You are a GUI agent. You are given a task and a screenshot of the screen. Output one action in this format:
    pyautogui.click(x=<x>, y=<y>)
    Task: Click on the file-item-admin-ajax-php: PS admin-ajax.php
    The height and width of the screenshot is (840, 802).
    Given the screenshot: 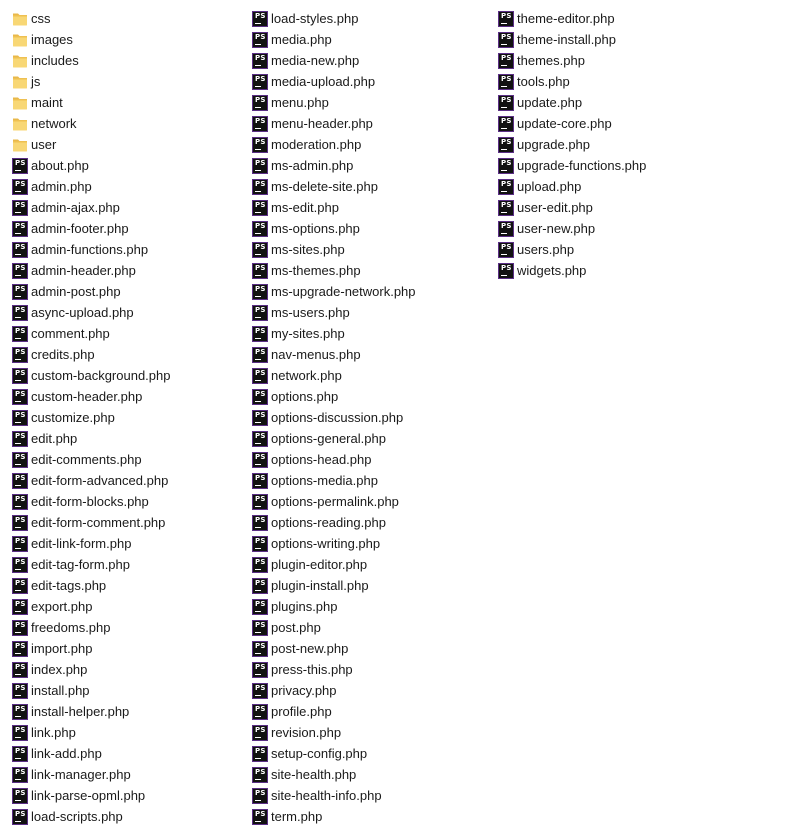 What is the action you would take?
    pyautogui.click(x=132, y=207)
    